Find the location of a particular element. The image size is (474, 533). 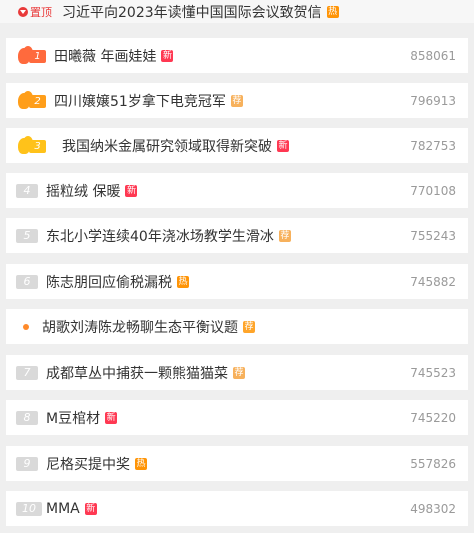

item-title: 成都草丛中捕获一颗熊猫猫菜 is located at coordinates (137, 373).